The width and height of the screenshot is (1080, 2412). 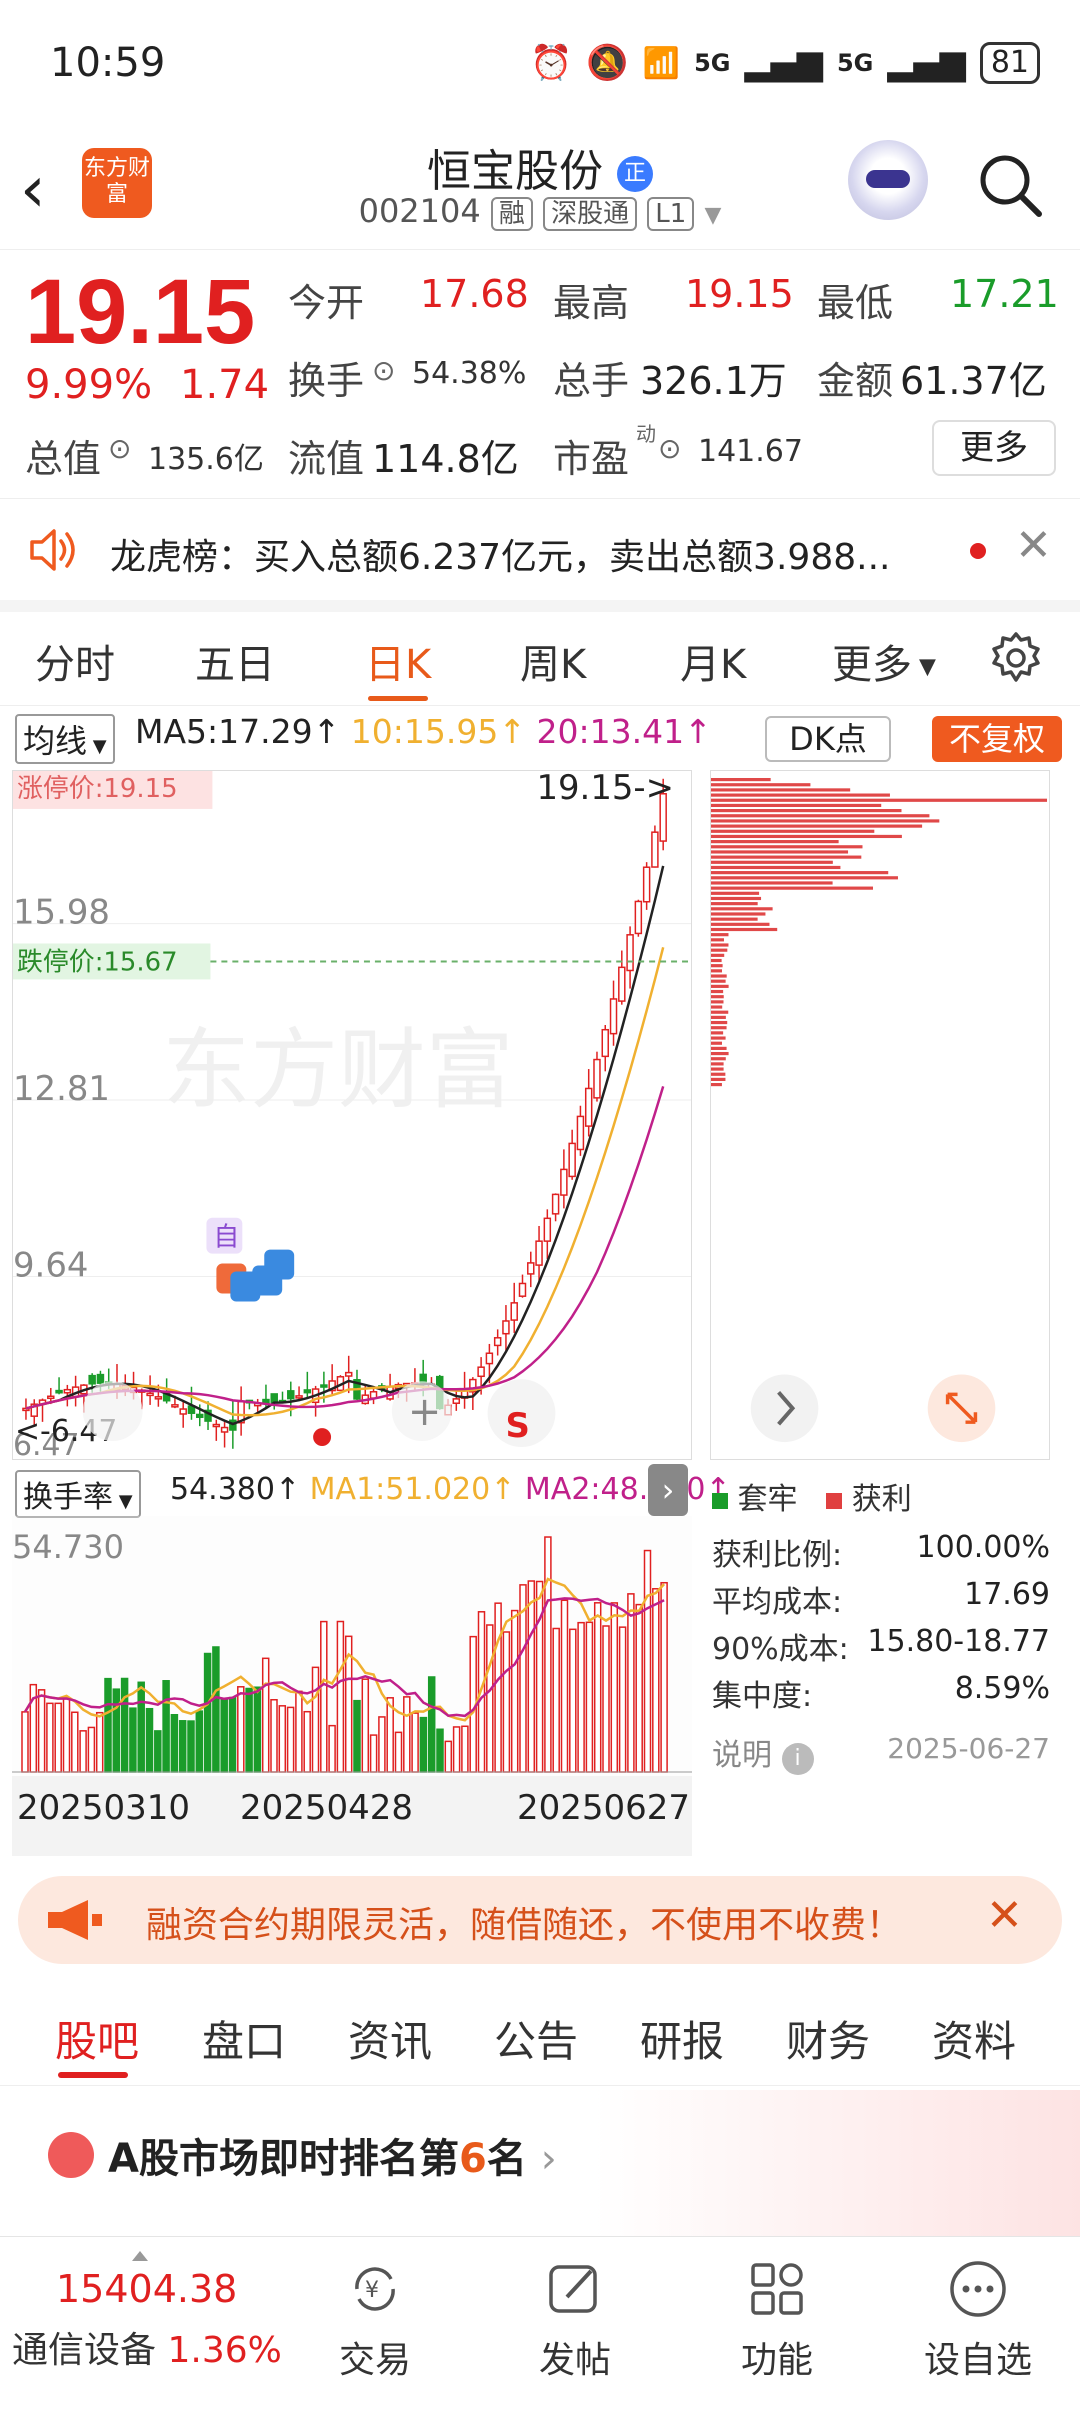 I want to click on gear-icon, so click(x=1016, y=658).